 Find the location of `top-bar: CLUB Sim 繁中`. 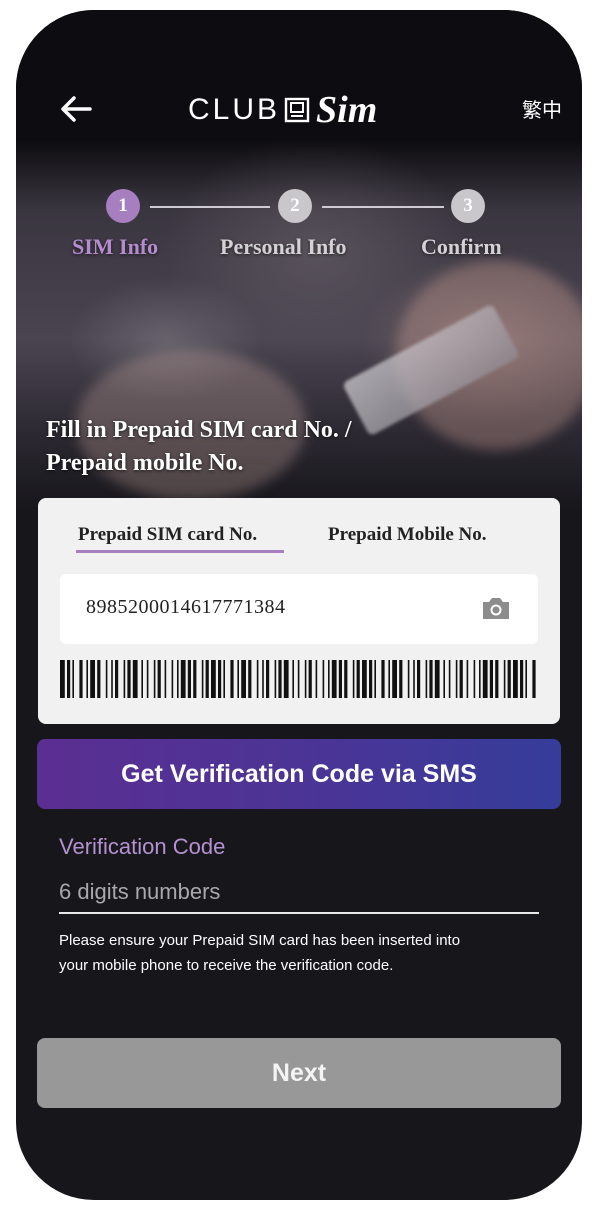

top-bar: CLUB Sim 繁中 is located at coordinates (299, 110).